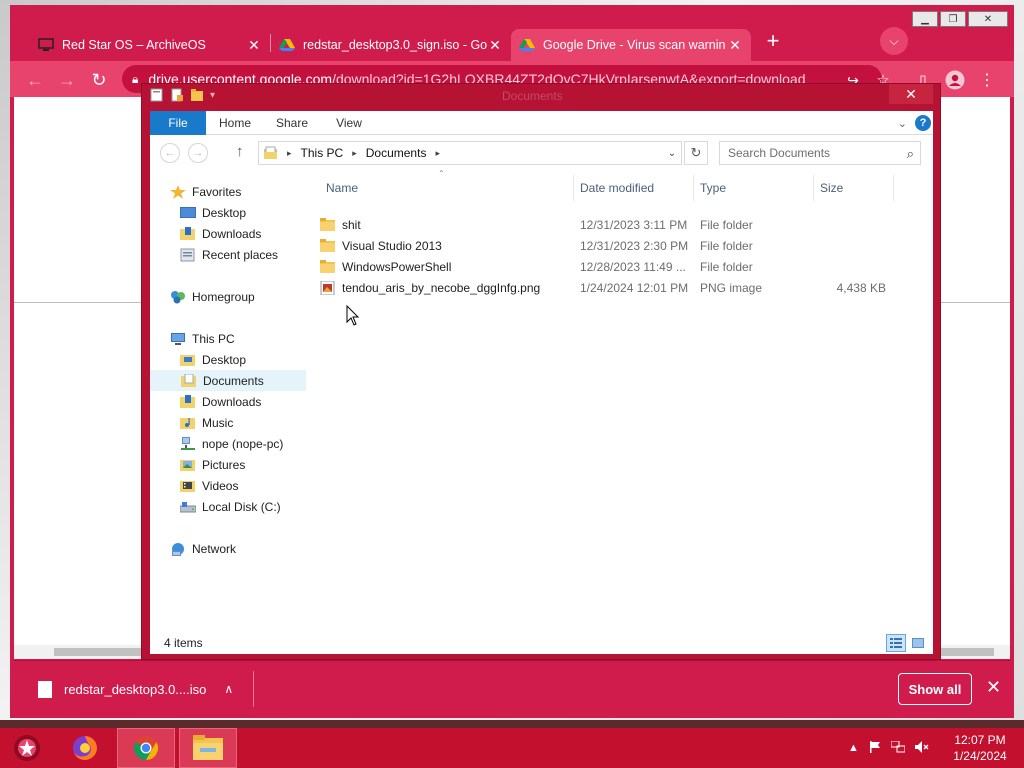  What do you see at coordinates (214, 548) in the screenshot?
I see `nav-label: Network` at bounding box center [214, 548].